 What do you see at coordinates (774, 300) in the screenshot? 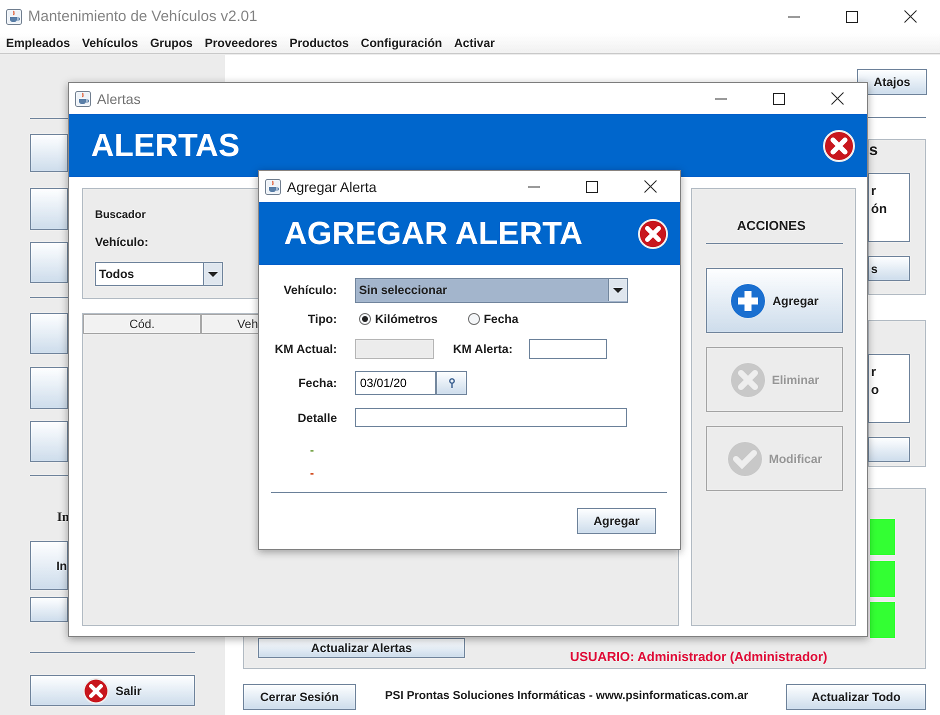
I see `action-button: Agregar` at bounding box center [774, 300].